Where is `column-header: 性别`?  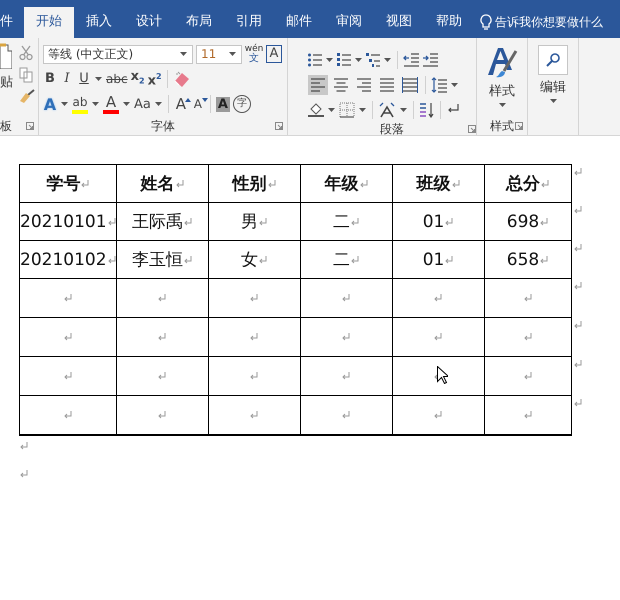
column-header: 性别 is located at coordinates (249, 184).